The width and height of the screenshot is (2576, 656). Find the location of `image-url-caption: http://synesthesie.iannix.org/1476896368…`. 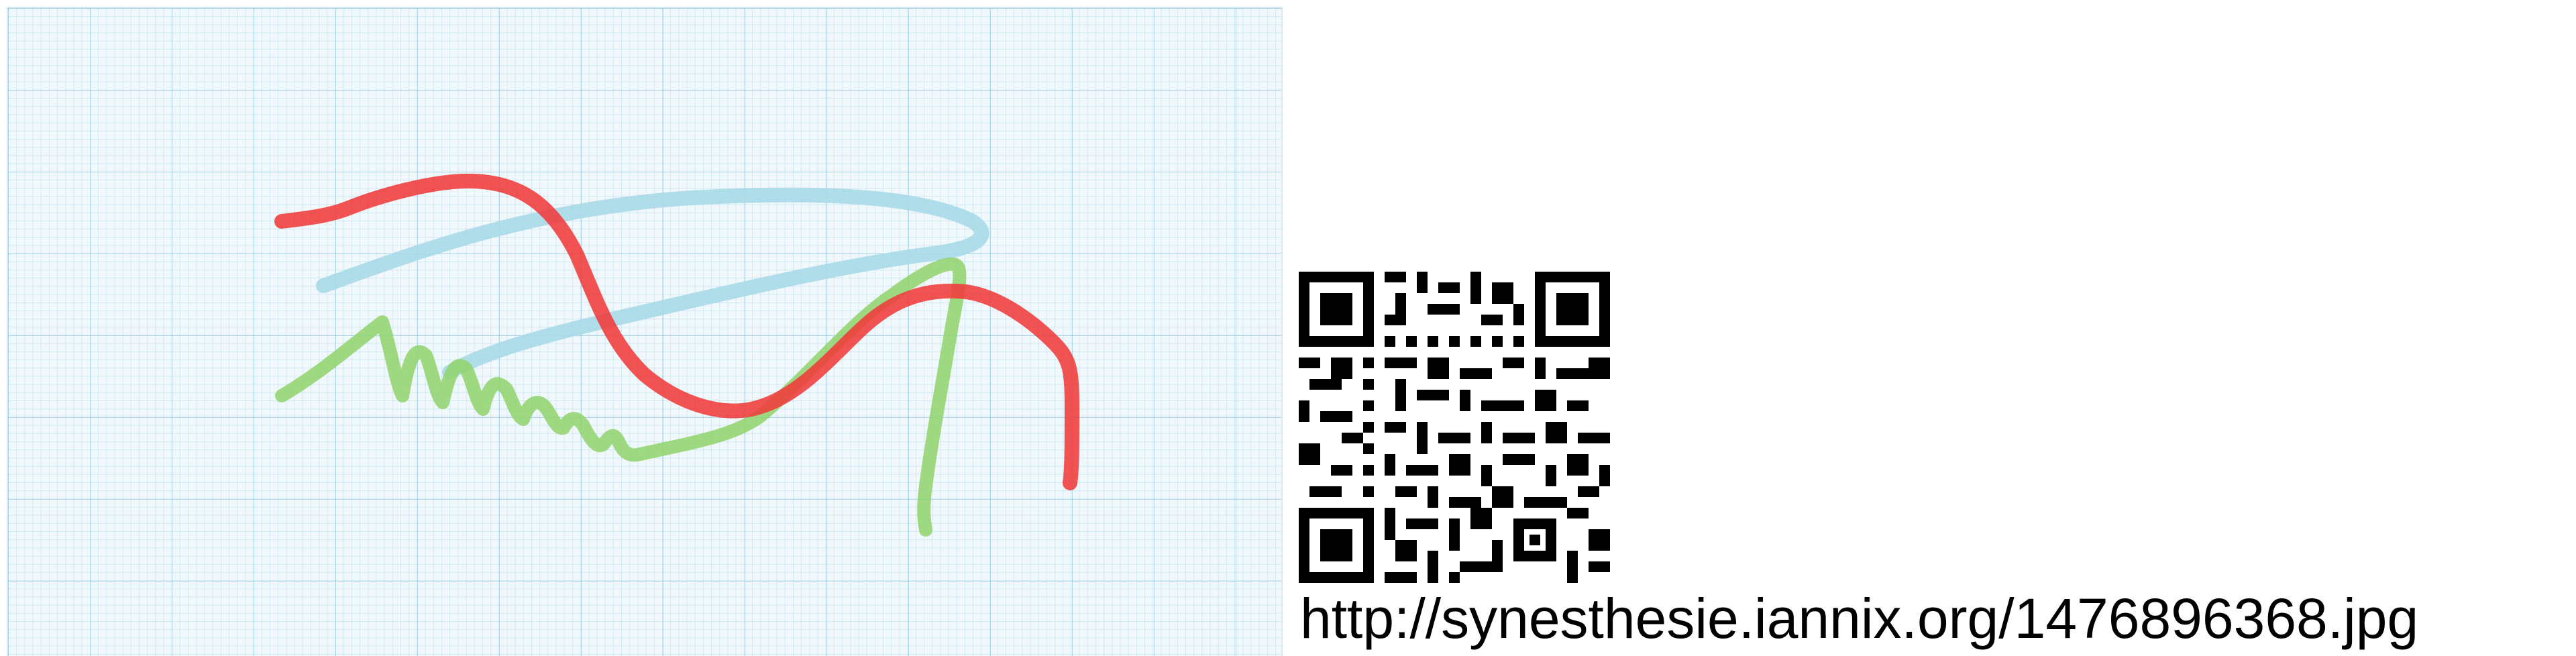

image-url-caption: http://synesthesie.iannix.org/1476896368… is located at coordinates (1859, 618).